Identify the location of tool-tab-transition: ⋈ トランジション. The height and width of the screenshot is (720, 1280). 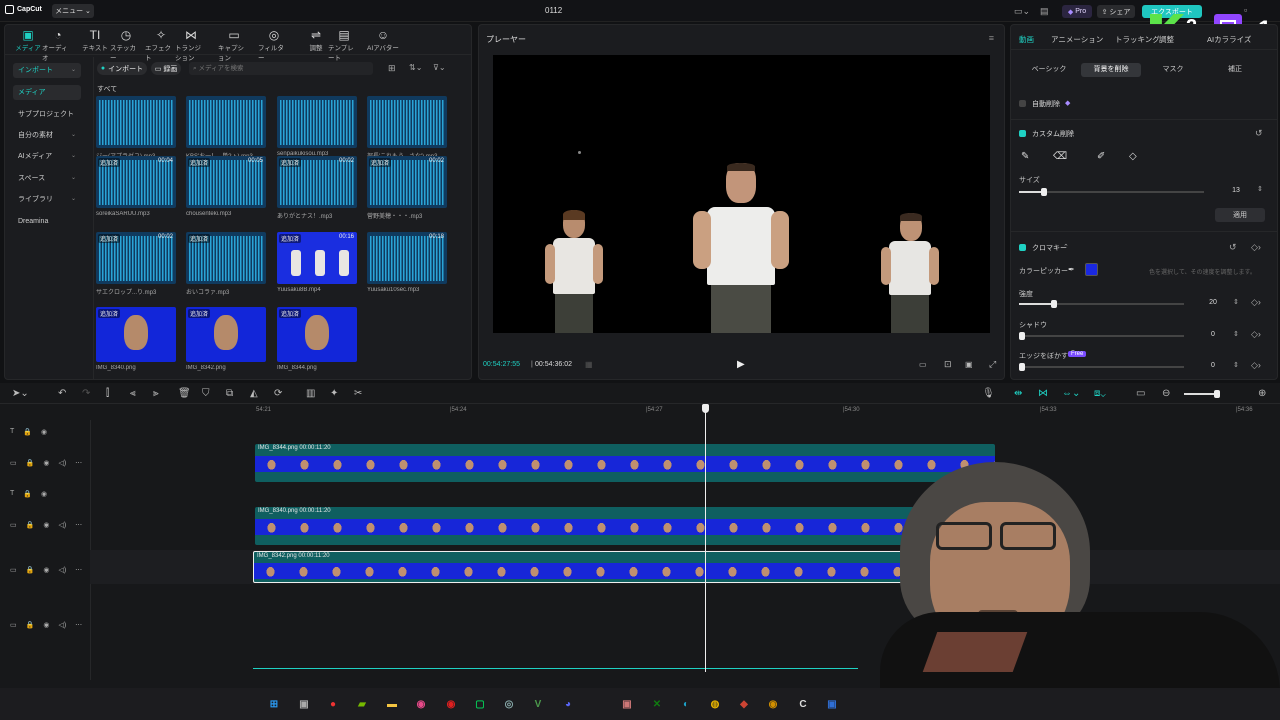
(191, 45).